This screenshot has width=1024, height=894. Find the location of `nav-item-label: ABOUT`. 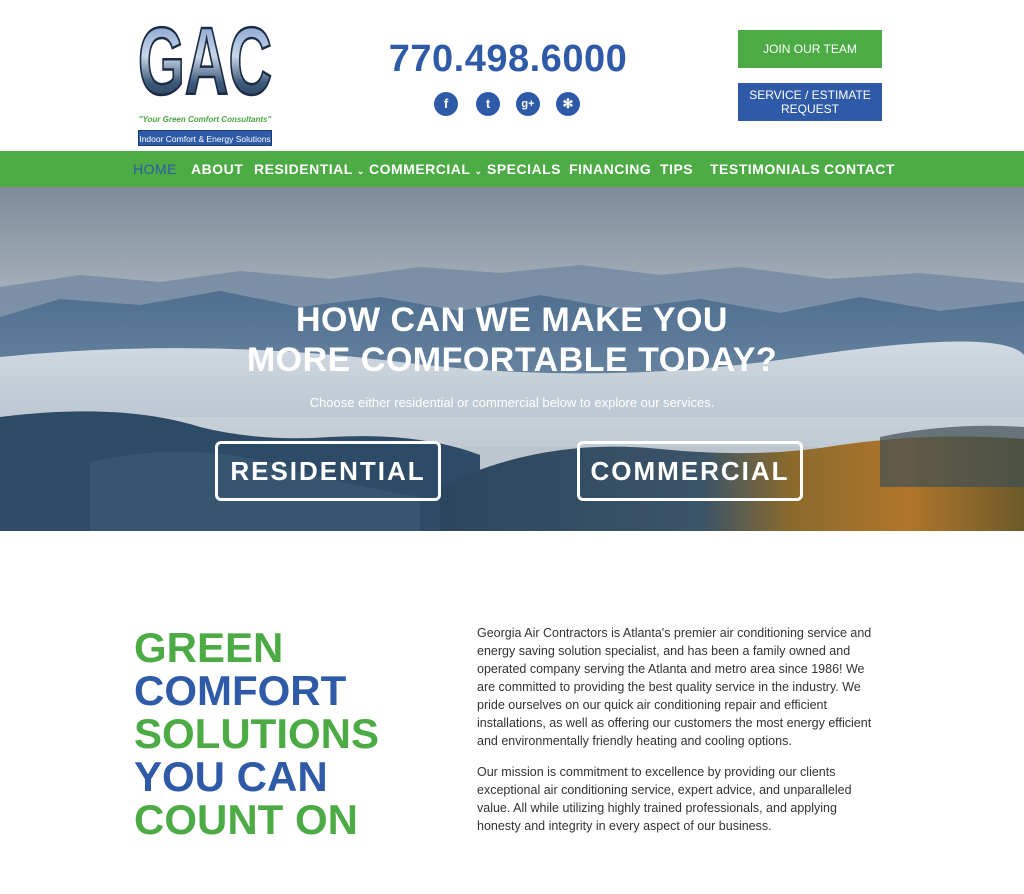

nav-item-label: ABOUT is located at coordinates (217, 169).